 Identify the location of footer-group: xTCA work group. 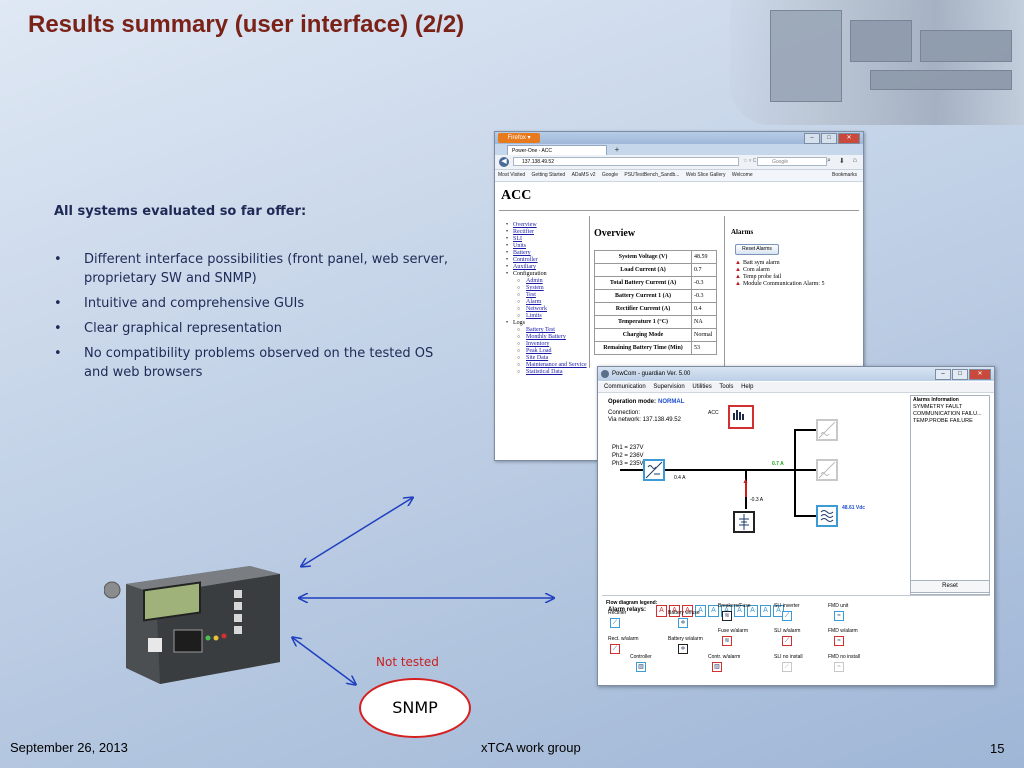
(531, 747).